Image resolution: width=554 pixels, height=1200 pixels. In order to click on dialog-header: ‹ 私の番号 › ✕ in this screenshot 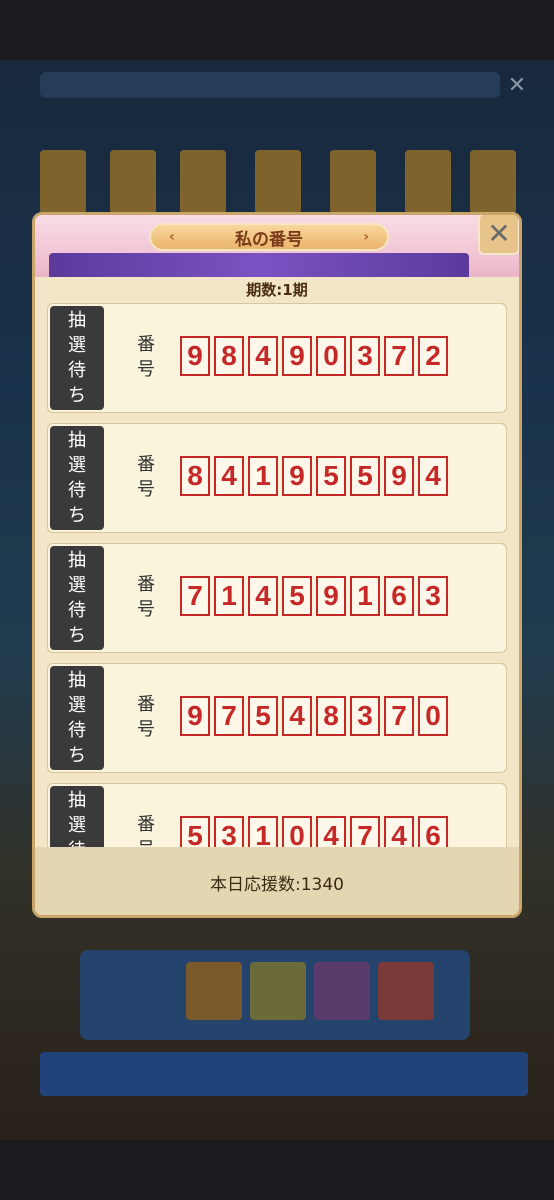, I will do `click(277, 246)`.